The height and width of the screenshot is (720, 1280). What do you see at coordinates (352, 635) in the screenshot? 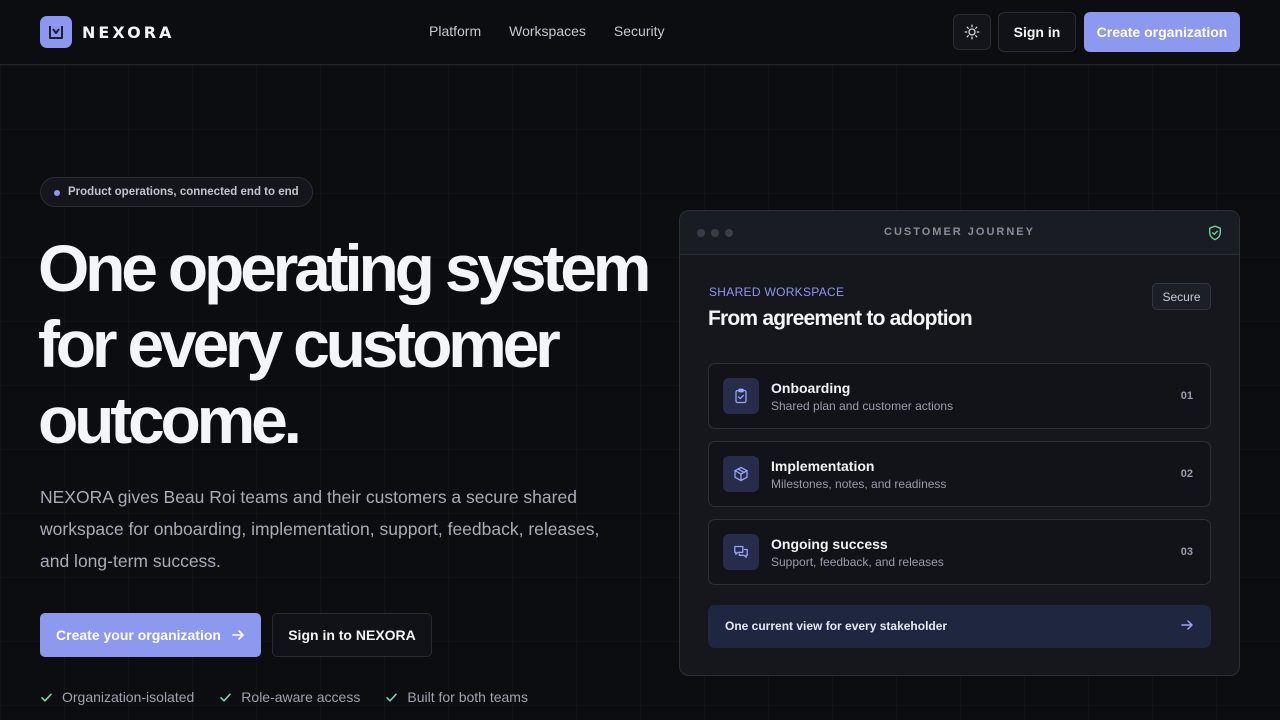
I see `sign-in-to-nexora-button: Sign in to NEXORA` at bounding box center [352, 635].